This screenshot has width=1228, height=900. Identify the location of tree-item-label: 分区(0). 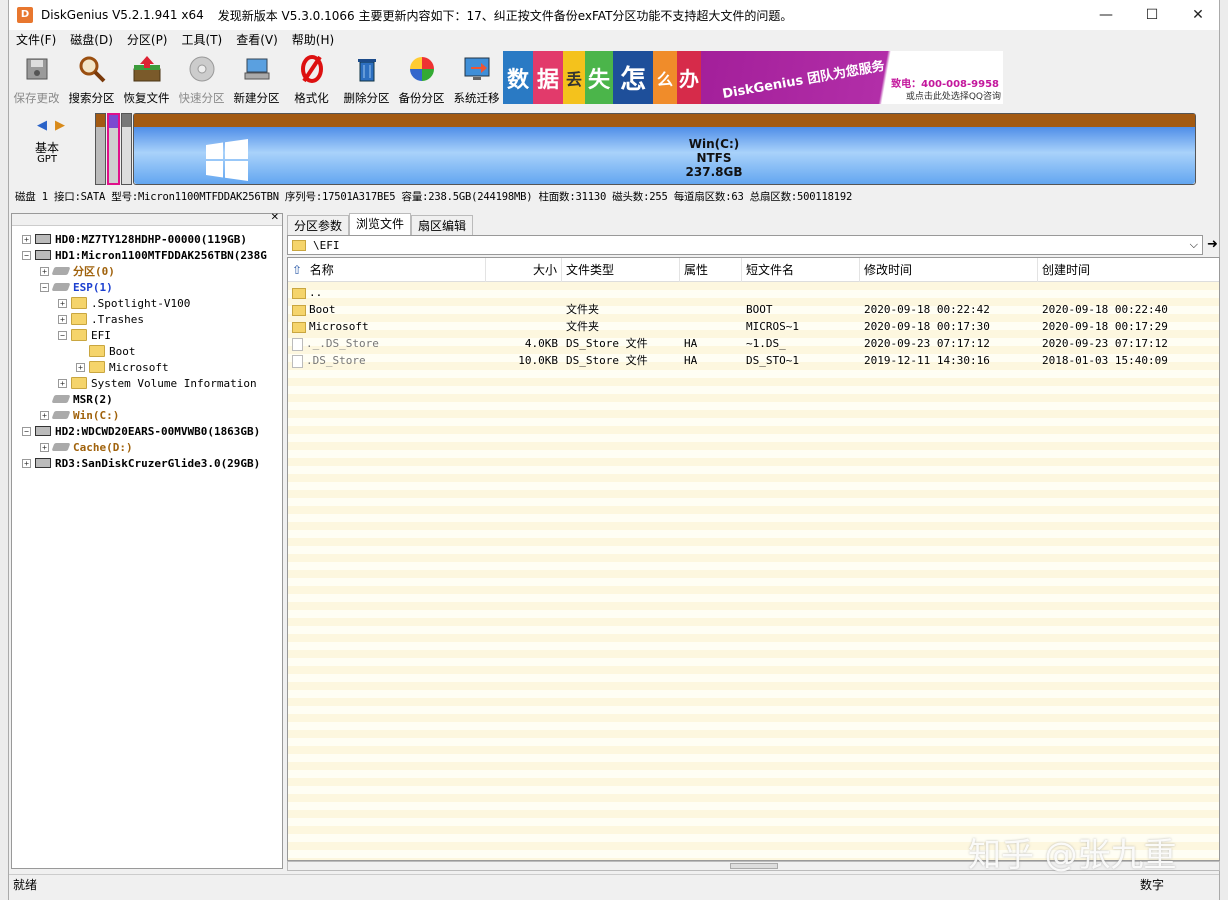
(94, 271).